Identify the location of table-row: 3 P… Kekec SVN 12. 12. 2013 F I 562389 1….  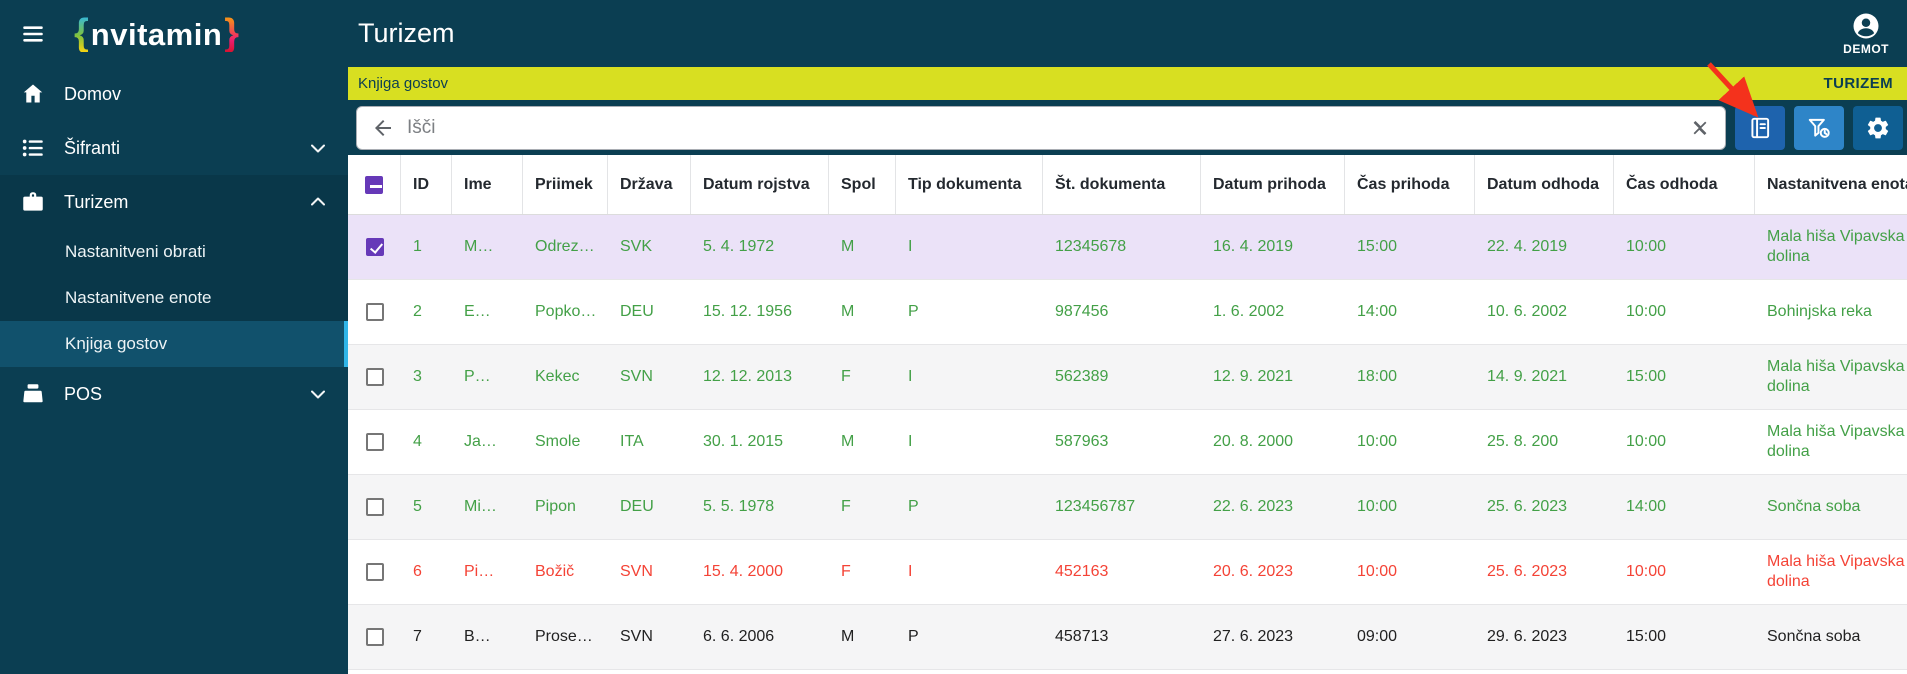
(1127, 377).